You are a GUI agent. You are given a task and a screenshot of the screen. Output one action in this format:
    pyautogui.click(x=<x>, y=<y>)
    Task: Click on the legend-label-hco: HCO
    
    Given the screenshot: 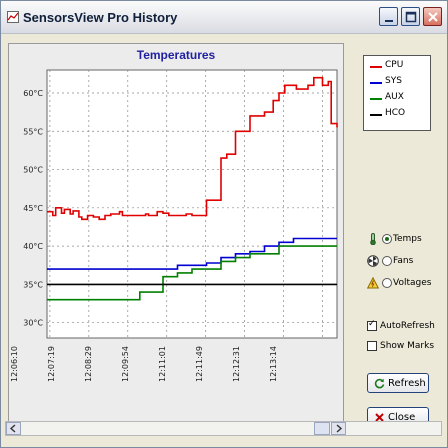 What is the action you would take?
    pyautogui.click(x=395, y=113)
    